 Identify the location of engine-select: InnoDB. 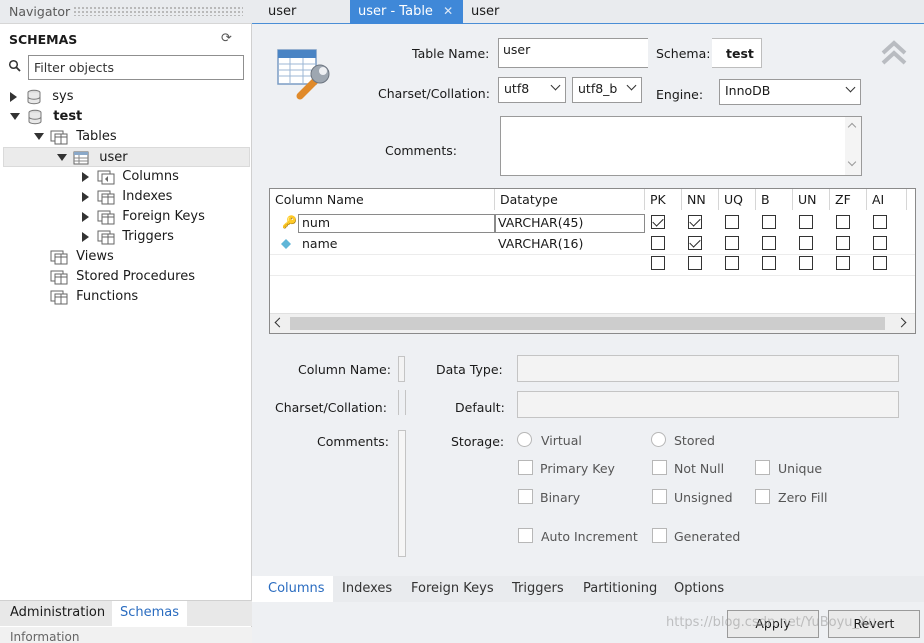
(790, 92).